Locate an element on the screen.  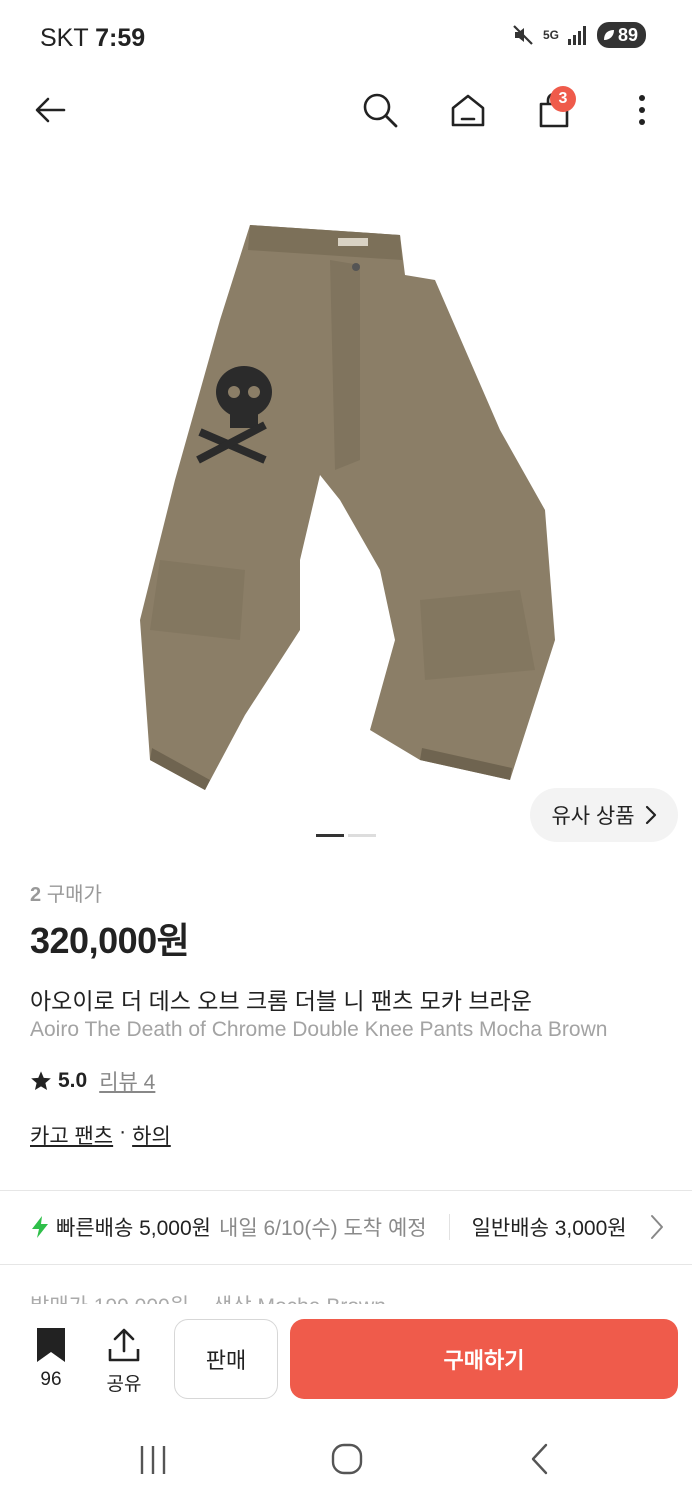
carrier-label: SKT is located at coordinates (64, 38).